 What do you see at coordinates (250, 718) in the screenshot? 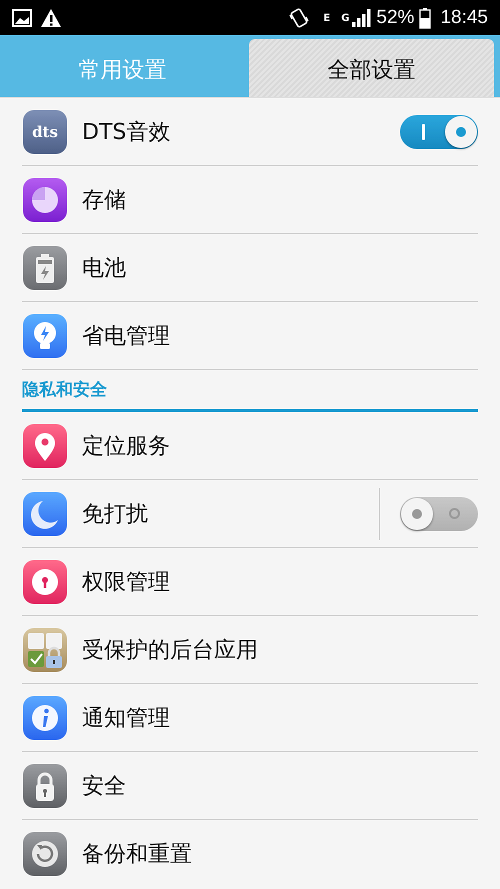
I see `settings-row: 通知管理` at bounding box center [250, 718].